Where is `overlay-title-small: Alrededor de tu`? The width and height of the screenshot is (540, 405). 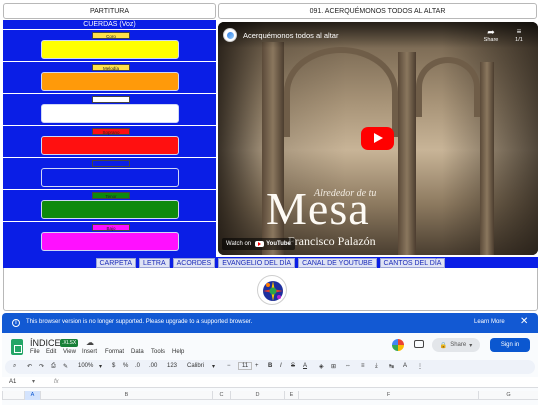
overlay-title-small: Alrededor de tu is located at coordinates (345, 193).